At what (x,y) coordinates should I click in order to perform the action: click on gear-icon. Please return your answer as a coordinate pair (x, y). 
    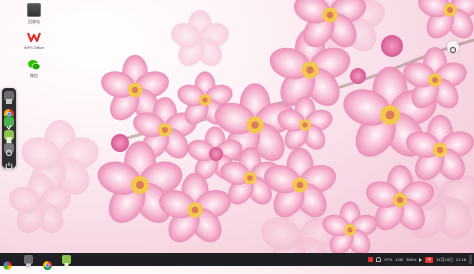
    Looking at the image, I should click on (453, 50).